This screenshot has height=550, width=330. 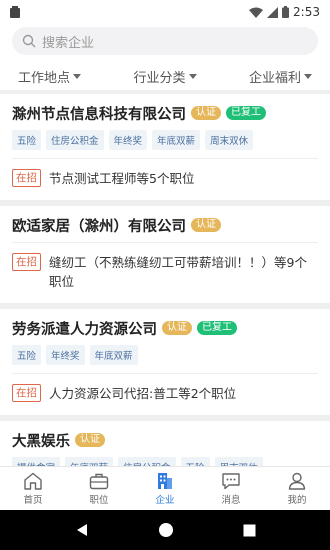 I want to click on wifi-icon, so click(x=256, y=12).